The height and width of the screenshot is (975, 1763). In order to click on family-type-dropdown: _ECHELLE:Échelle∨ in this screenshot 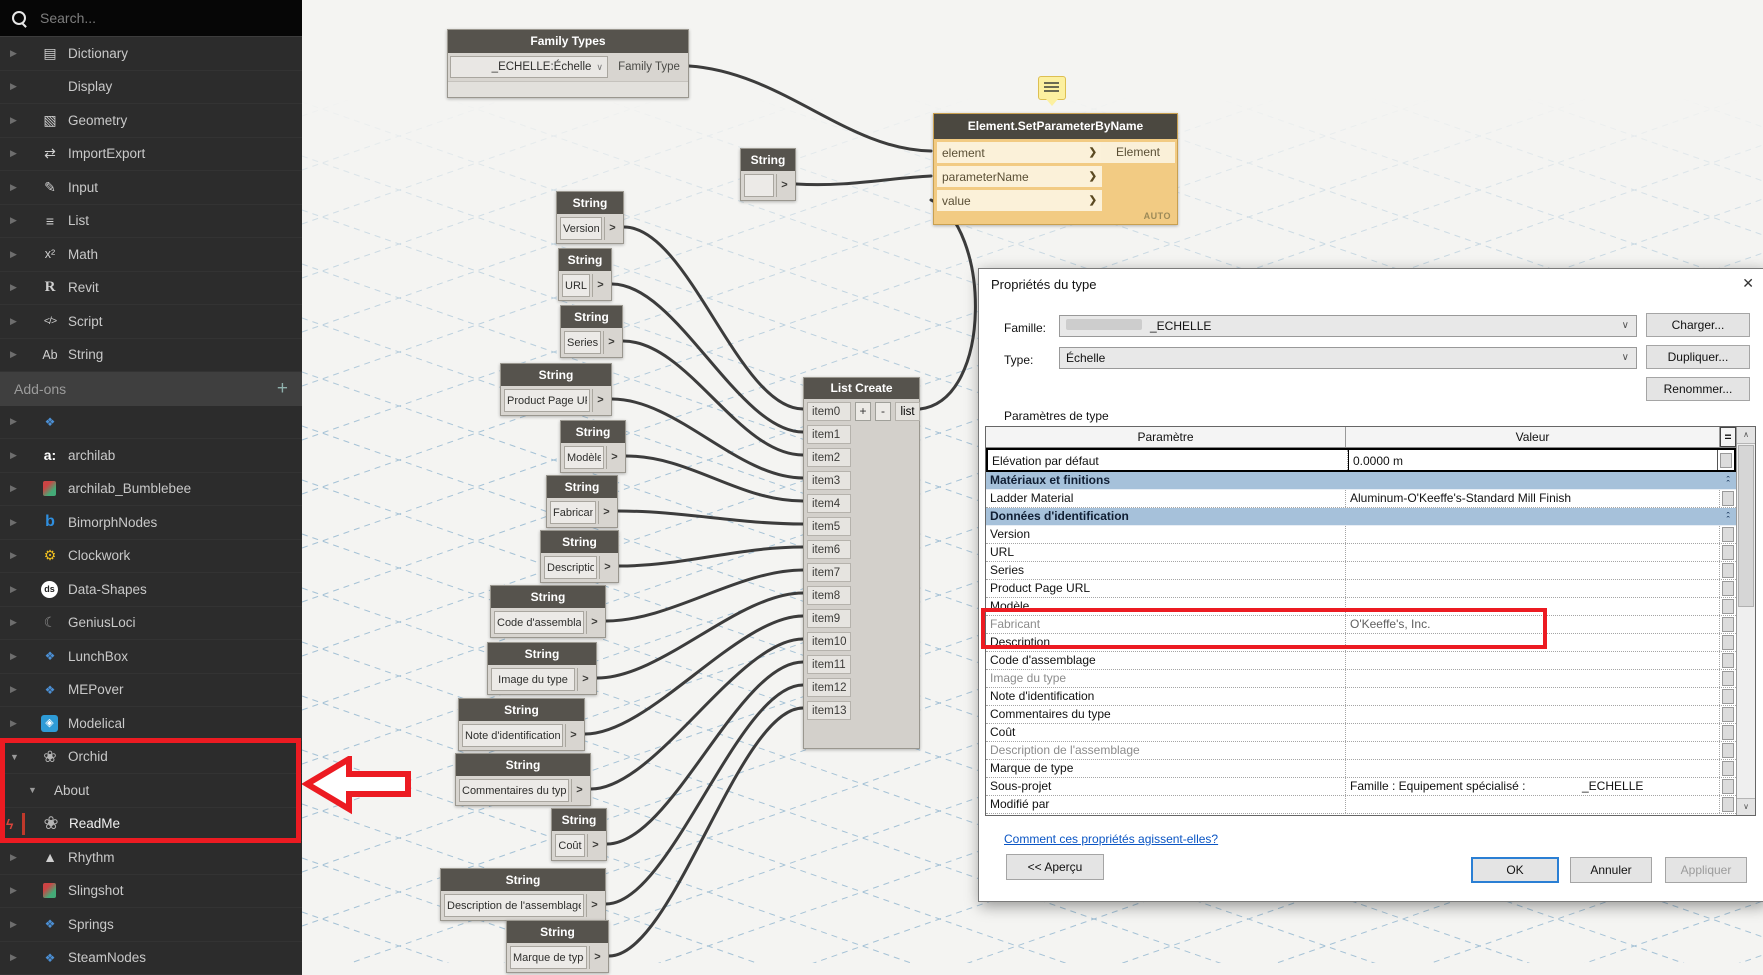, I will do `click(529, 67)`.